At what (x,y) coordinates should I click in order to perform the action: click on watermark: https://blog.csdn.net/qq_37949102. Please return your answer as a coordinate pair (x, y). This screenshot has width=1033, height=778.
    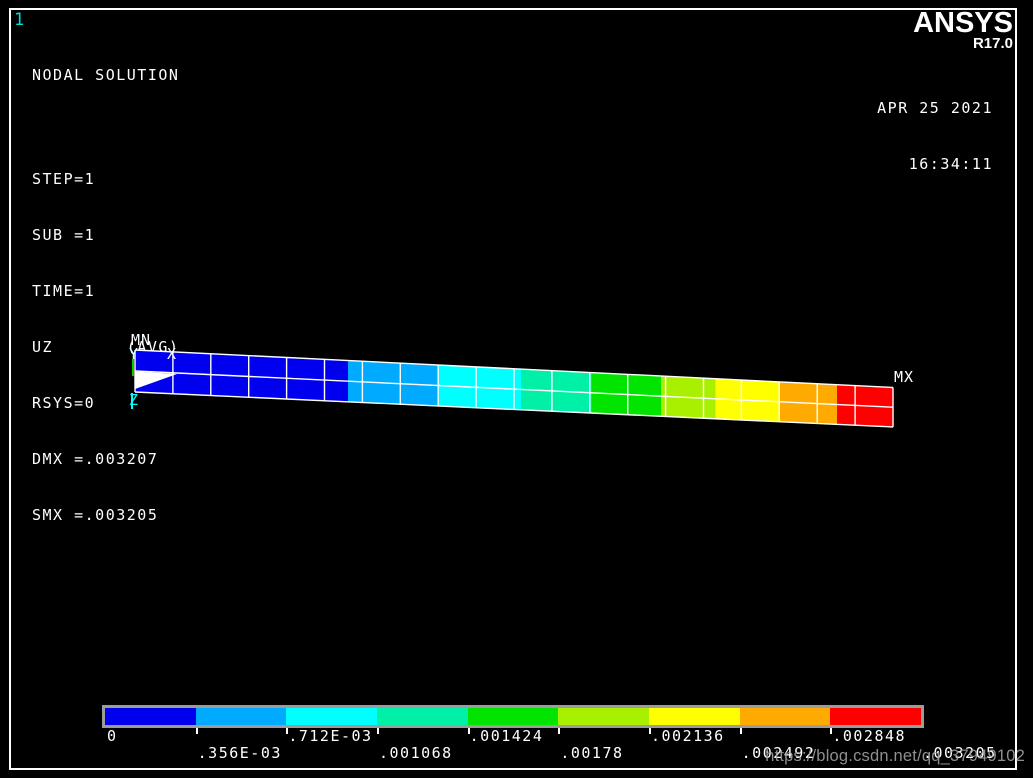
    Looking at the image, I should click on (895, 756).